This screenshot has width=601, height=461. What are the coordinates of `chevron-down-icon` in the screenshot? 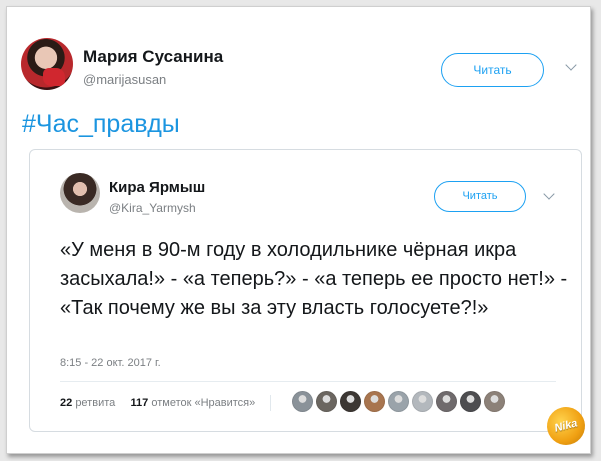 It's located at (571, 65).